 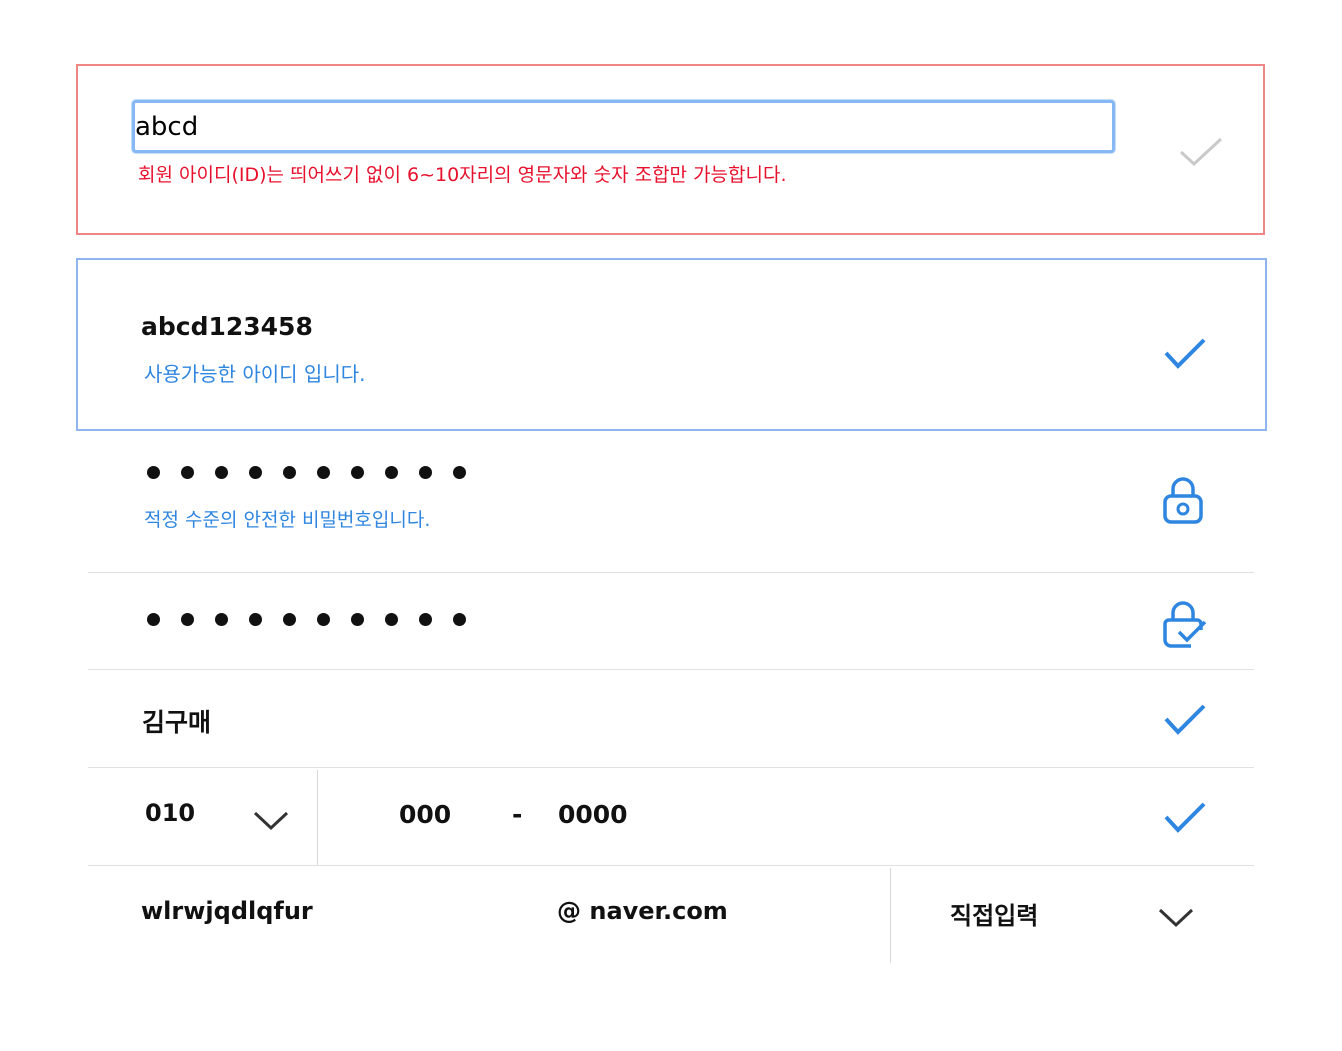 I want to click on email-local-input: wlrwjqdlqfur, so click(x=227, y=911).